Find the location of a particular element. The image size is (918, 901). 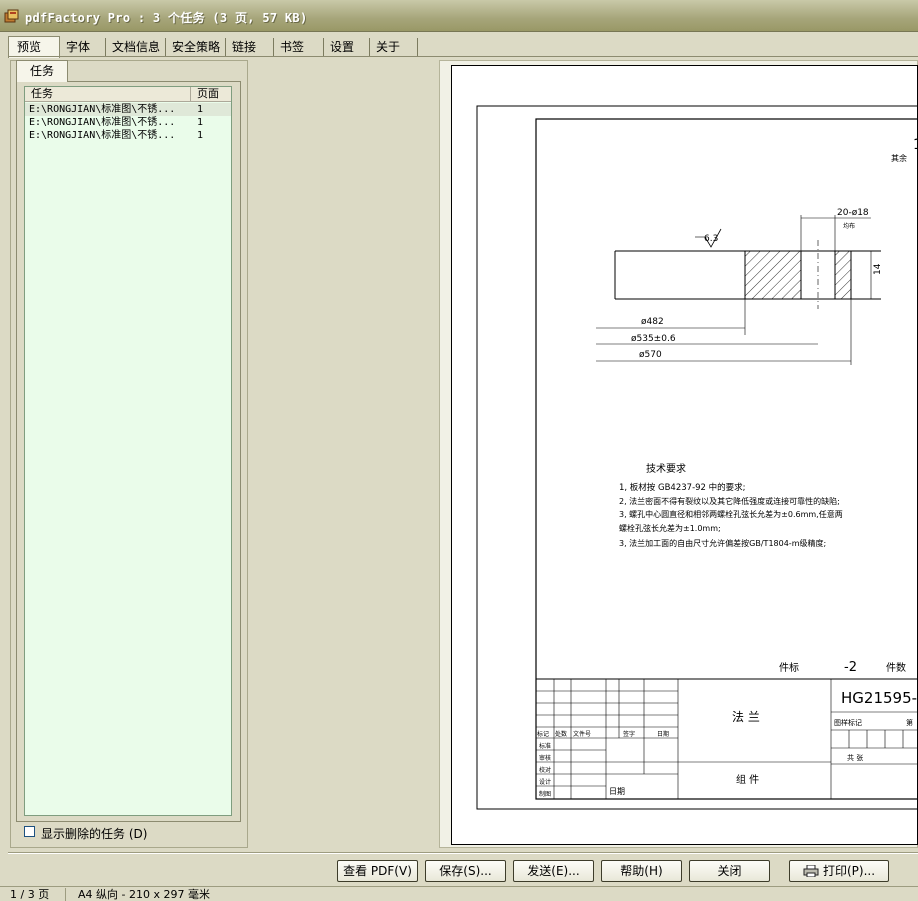

tab-security: 安全策略 is located at coordinates (196, 47).